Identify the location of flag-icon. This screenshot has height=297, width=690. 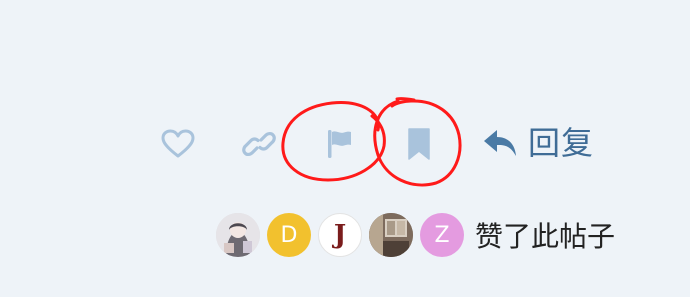
(339, 144).